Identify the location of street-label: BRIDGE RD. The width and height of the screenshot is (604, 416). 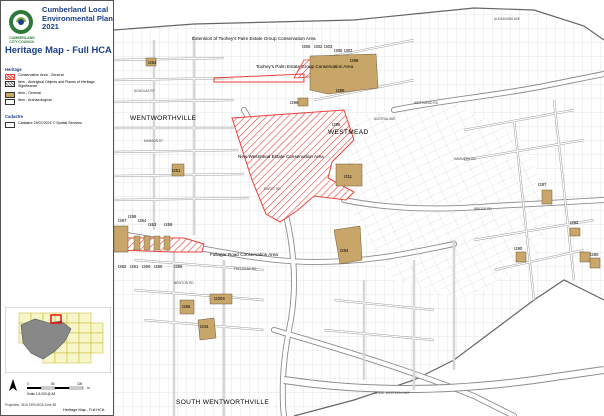
(483, 209).